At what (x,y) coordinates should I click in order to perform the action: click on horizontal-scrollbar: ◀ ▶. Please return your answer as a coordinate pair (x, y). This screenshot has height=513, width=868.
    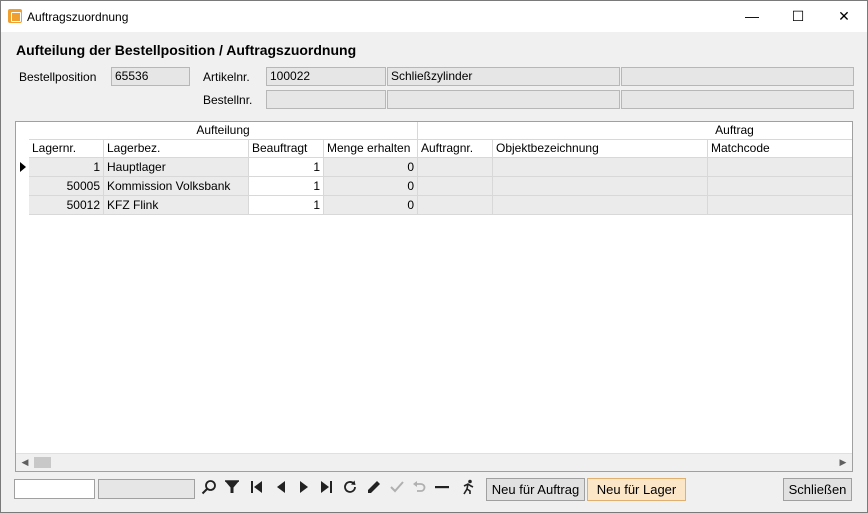
    Looking at the image, I should click on (434, 462).